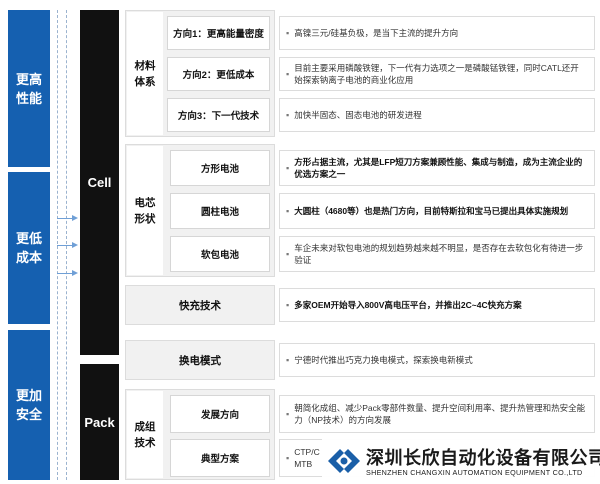 The height and width of the screenshot is (484, 600). I want to click on form-category: 电芯形状, so click(145, 210).